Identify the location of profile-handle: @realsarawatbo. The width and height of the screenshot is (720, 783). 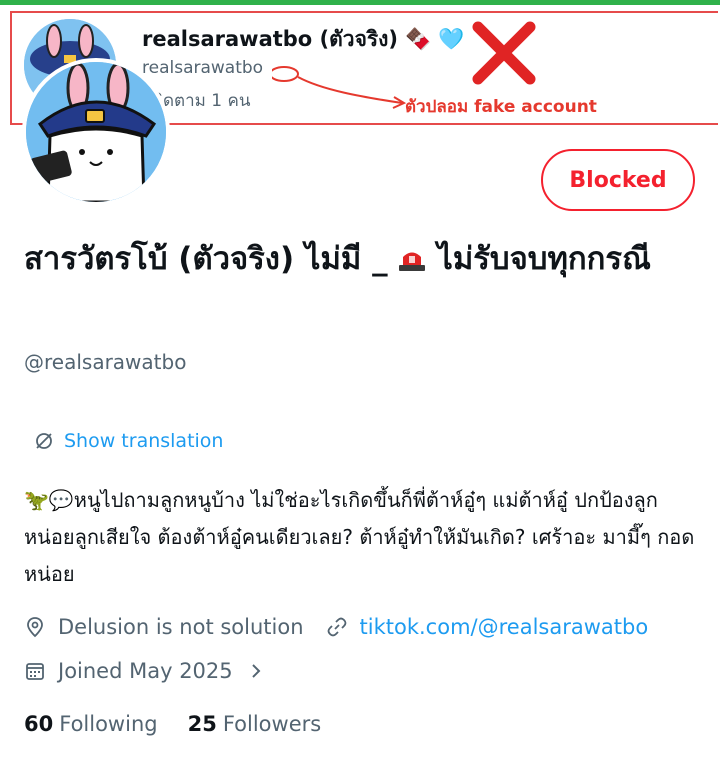
(105, 362).